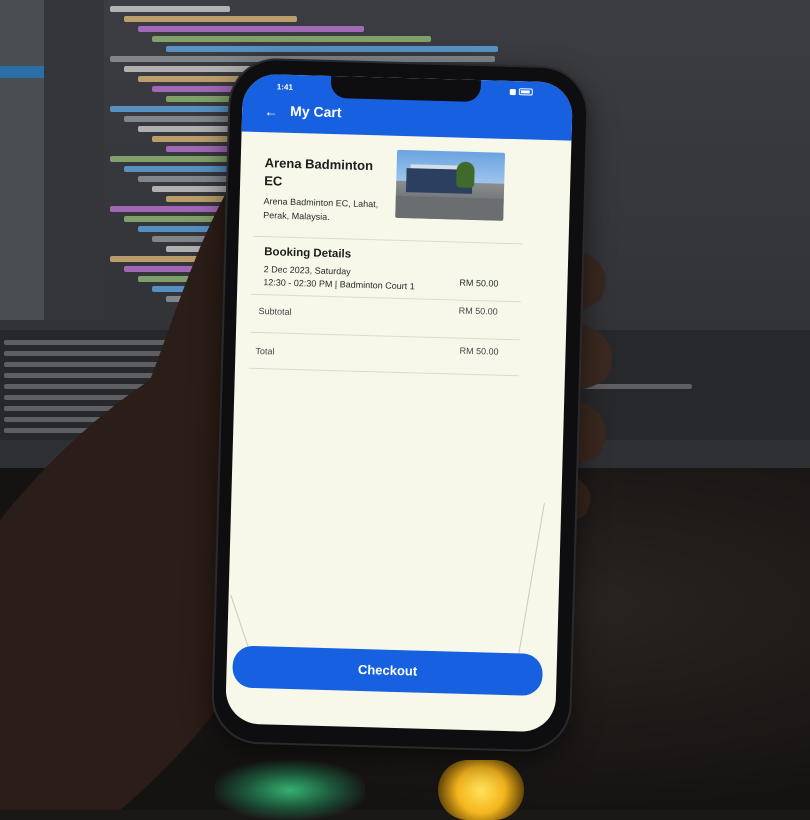 The image size is (810, 820). Describe the element at coordinates (315, 111) in the screenshot. I see `page-title: My Cart` at that location.